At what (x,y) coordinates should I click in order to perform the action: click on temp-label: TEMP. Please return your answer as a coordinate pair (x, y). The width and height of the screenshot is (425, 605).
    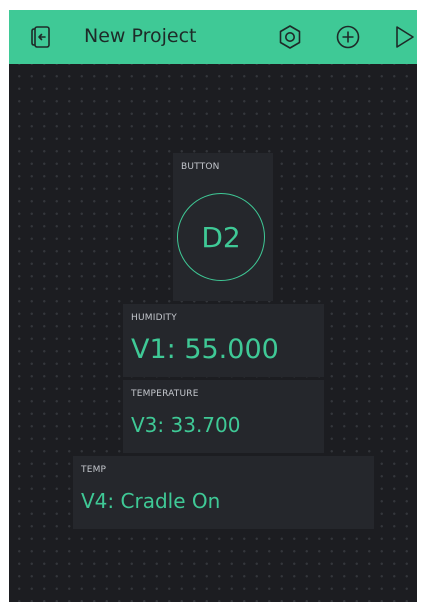
    Looking at the image, I should click on (94, 470).